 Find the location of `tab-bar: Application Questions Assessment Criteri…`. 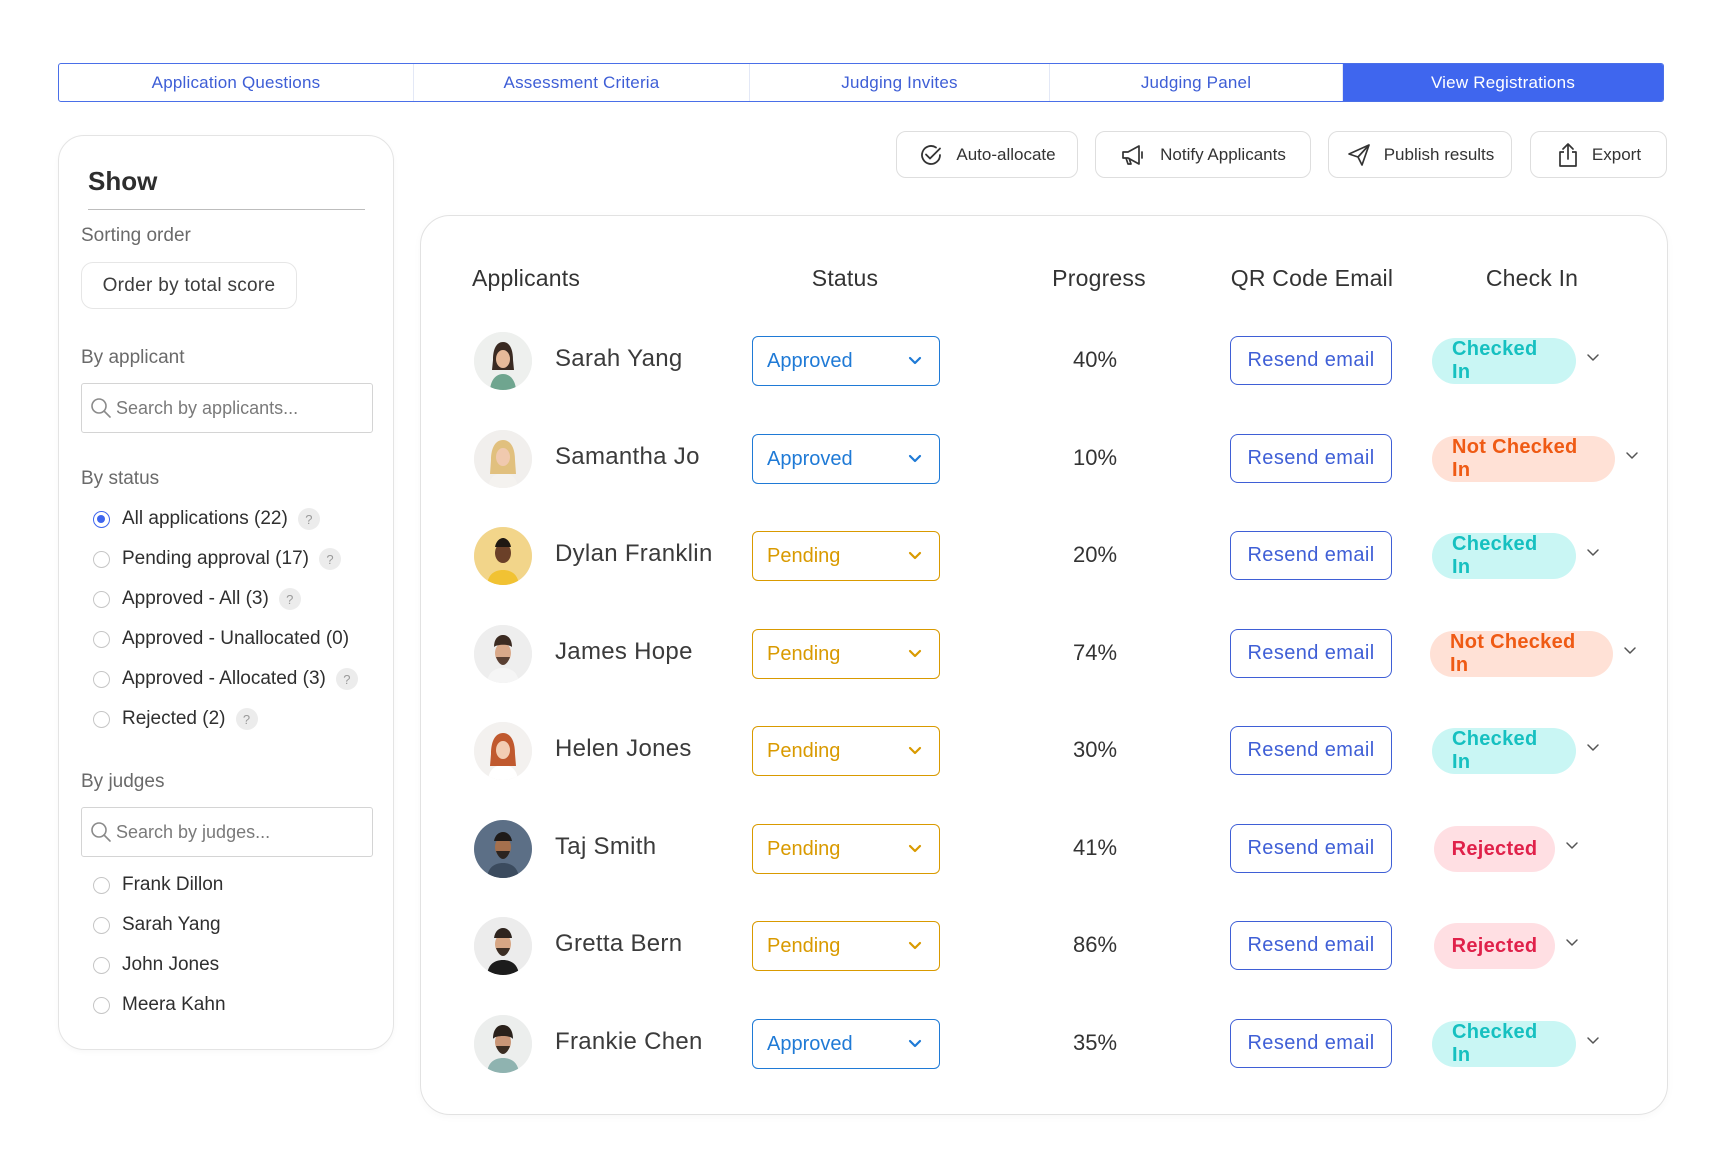

tab-bar: Application Questions Assessment Criteri… is located at coordinates (861, 82).